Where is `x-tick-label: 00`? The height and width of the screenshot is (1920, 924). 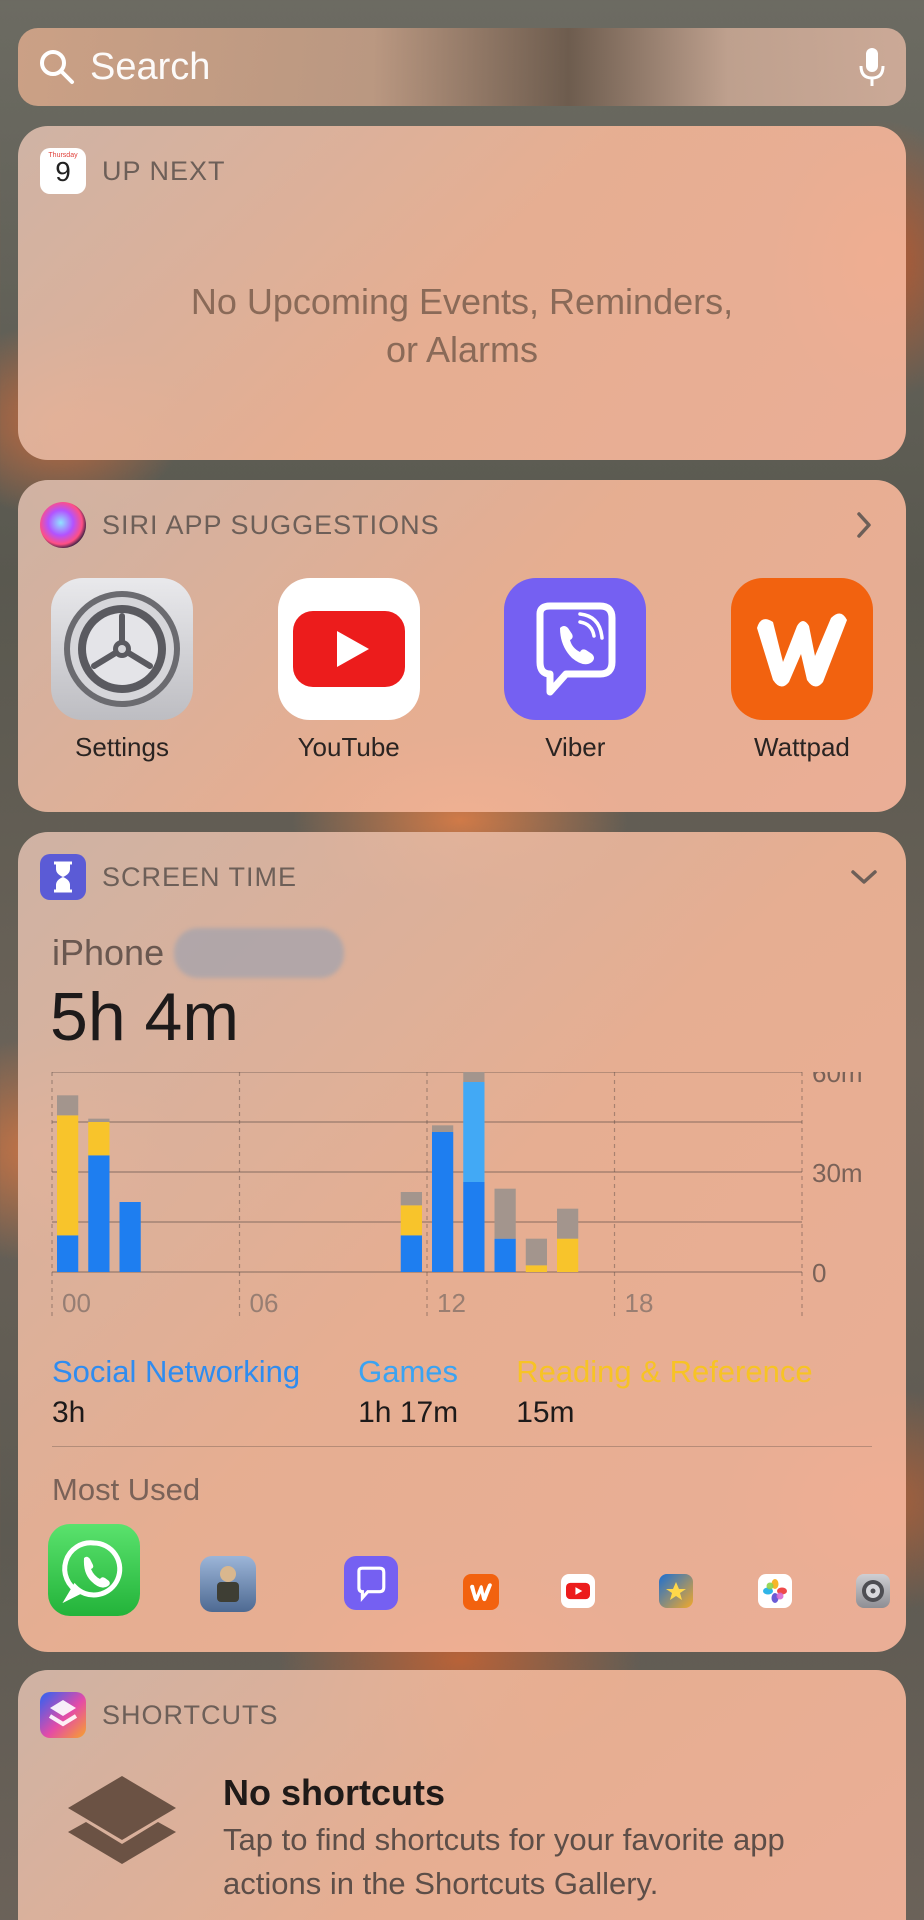
x-tick-label: 00 is located at coordinates (76, 1303).